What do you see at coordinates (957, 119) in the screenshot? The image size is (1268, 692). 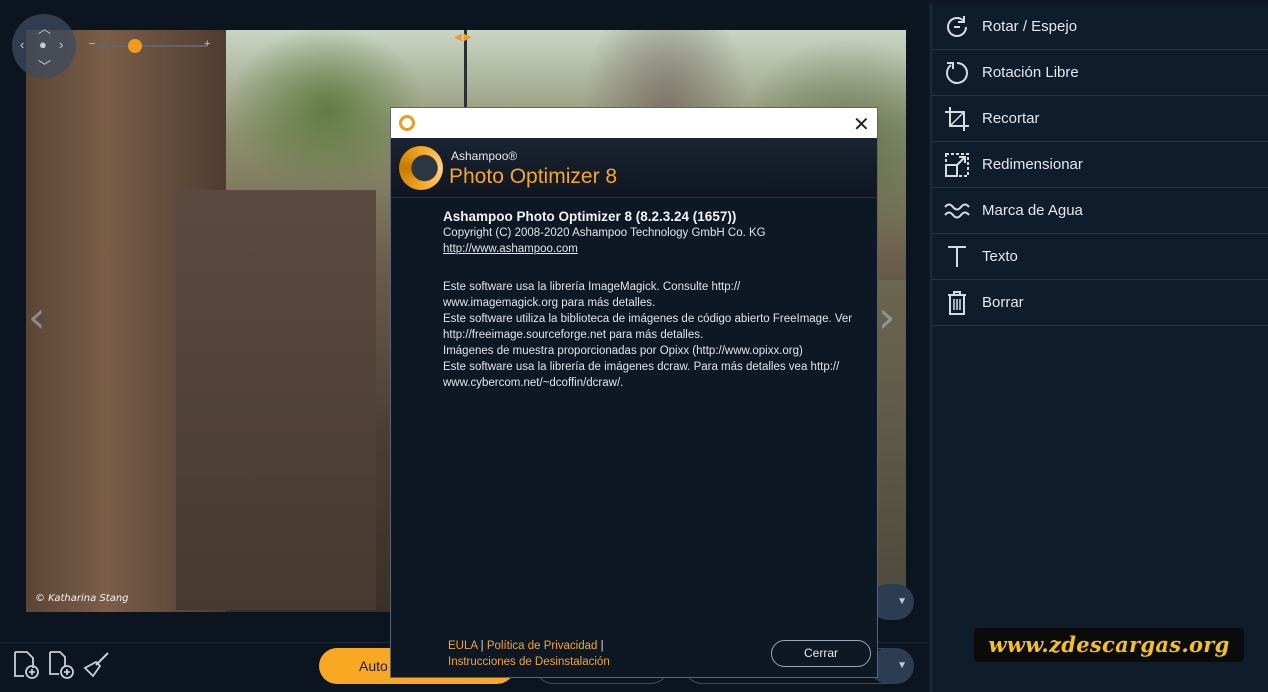 I see `crop-icon` at bounding box center [957, 119].